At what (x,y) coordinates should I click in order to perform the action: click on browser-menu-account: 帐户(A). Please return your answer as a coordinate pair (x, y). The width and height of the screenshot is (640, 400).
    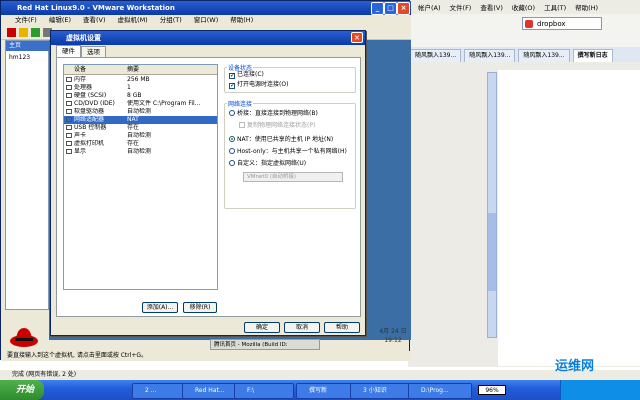
    Looking at the image, I should click on (429, 7).